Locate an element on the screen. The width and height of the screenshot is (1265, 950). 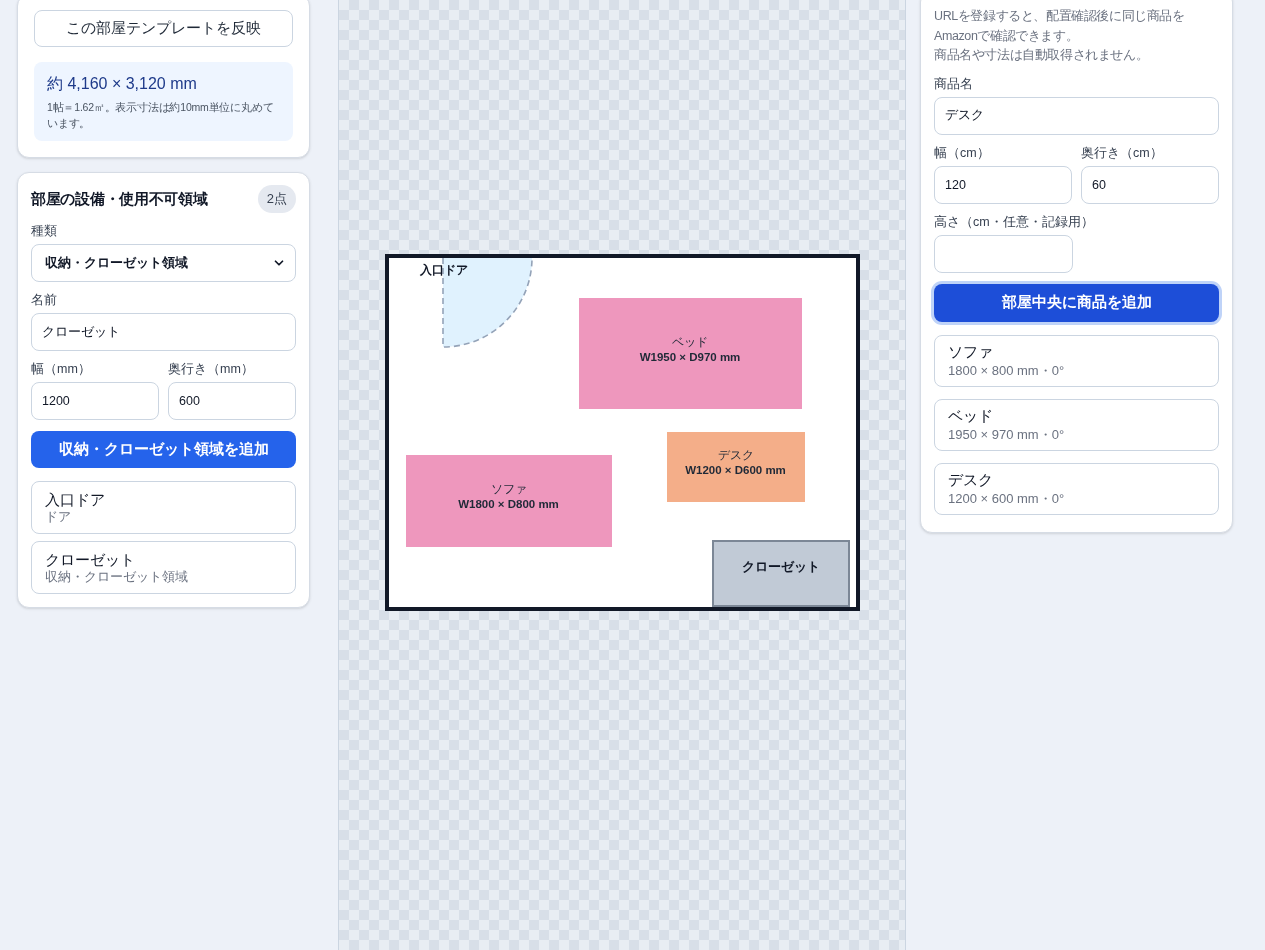
product-list-item: ソファ 1800 × 800 mm・0° is located at coordinates (1076, 360).